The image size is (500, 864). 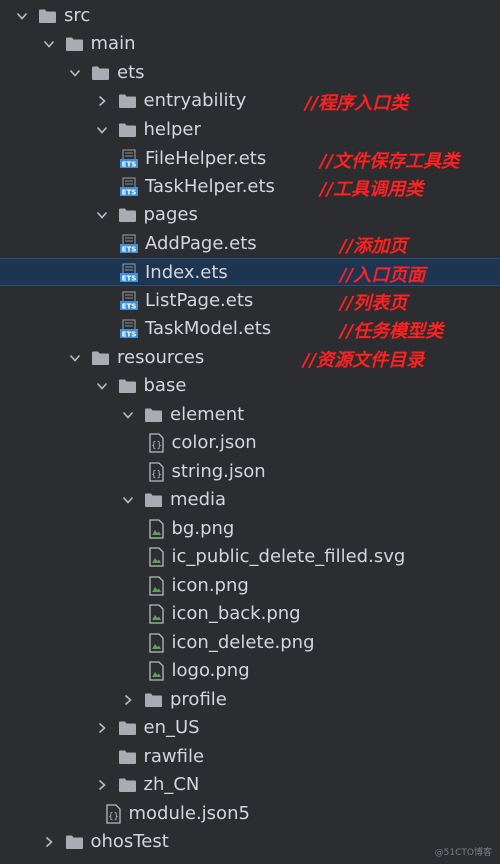 I want to click on tree-row-filehelper: FileHelper.ets //文件保存工具类, so click(x=250, y=159).